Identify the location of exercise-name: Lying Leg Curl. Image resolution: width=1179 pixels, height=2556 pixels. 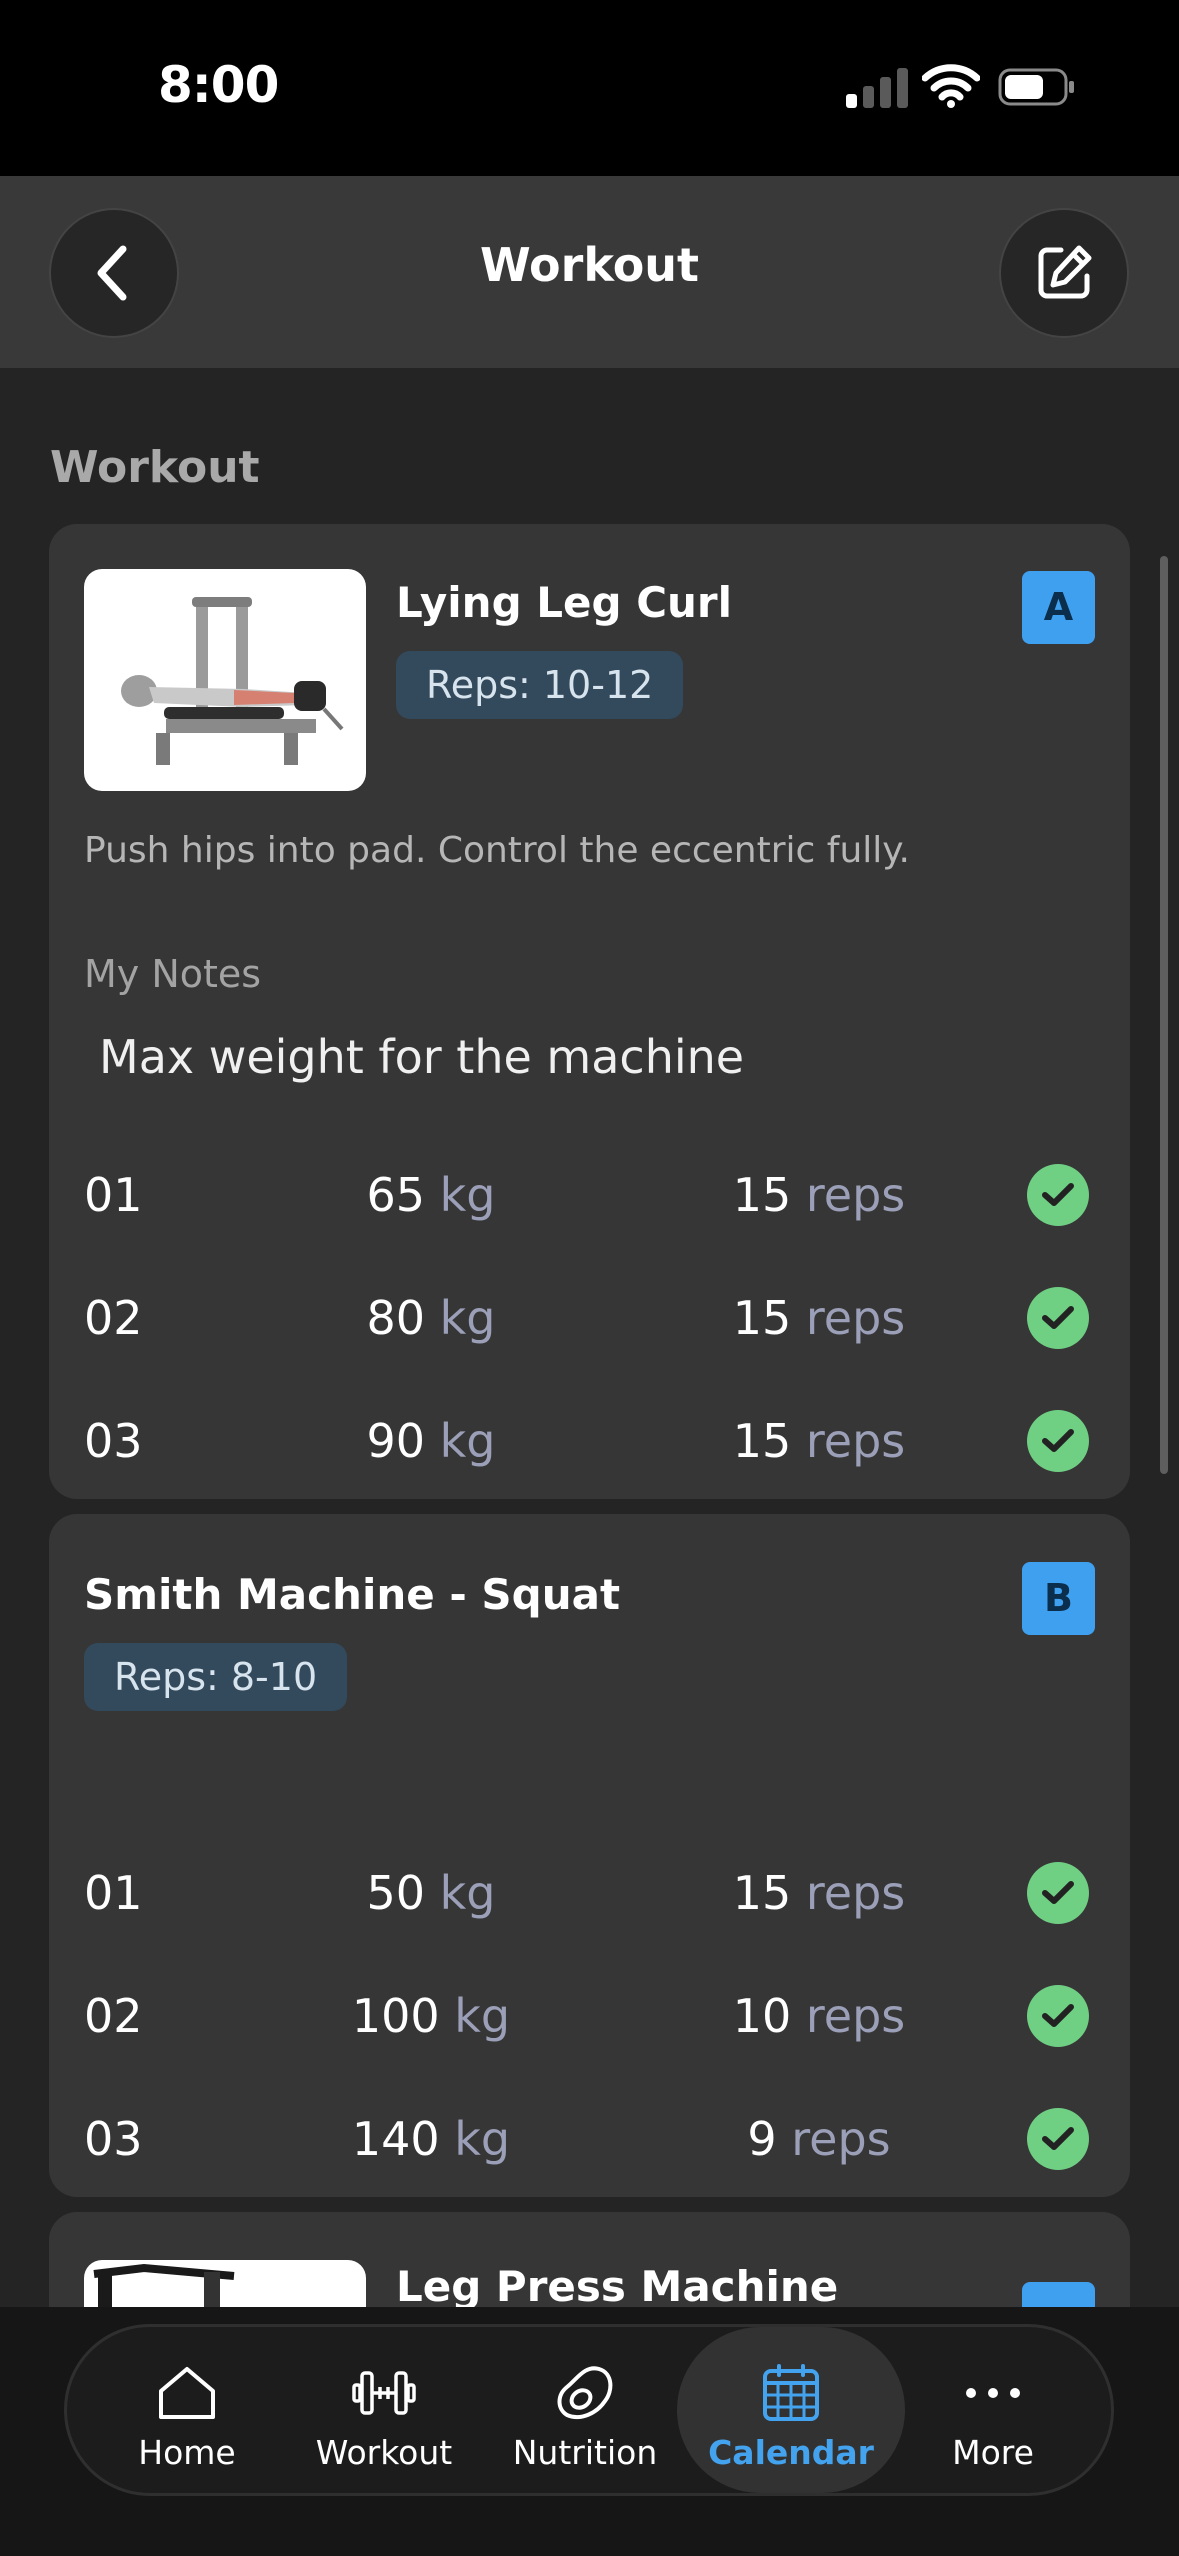
(564, 602).